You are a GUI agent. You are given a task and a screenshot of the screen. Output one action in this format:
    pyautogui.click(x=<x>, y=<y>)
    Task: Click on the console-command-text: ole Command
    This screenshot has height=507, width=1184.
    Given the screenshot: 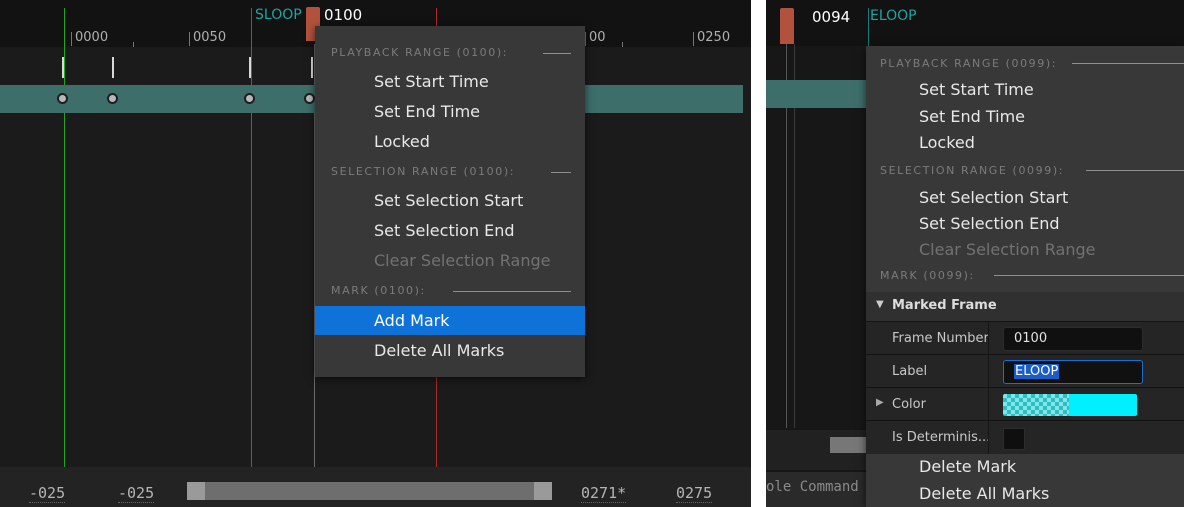 What is the action you would take?
    pyautogui.click(x=812, y=487)
    